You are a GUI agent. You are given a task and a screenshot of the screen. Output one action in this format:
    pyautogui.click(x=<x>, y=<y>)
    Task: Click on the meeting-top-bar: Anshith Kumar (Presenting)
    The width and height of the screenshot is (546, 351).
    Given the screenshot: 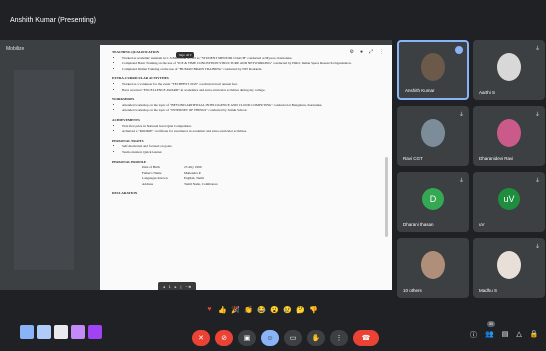 What is the action you would take?
    pyautogui.click(x=273, y=20)
    